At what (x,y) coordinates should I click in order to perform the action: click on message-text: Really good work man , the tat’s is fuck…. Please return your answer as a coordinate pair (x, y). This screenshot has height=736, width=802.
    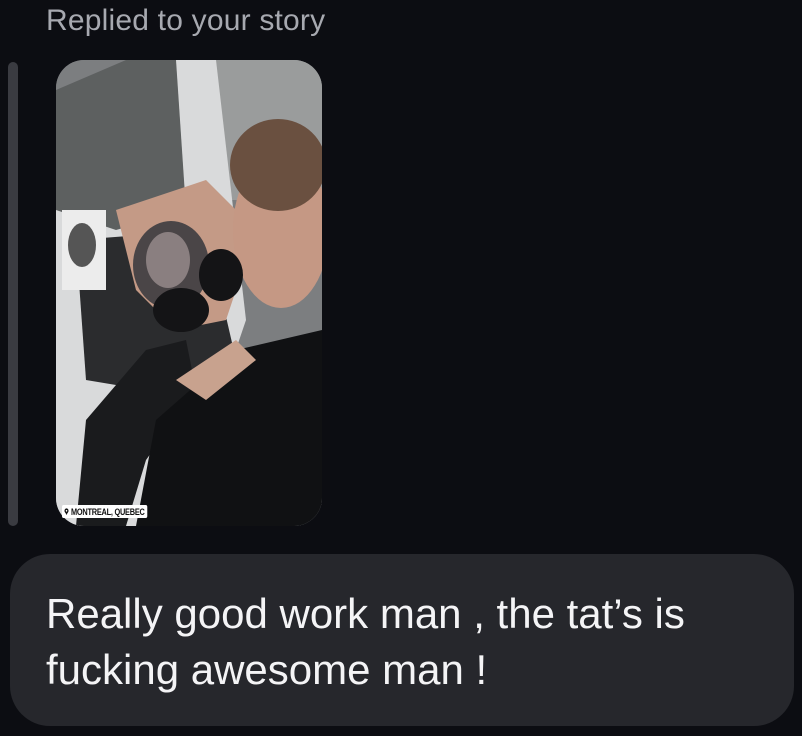
    Looking at the image, I should click on (365, 641).